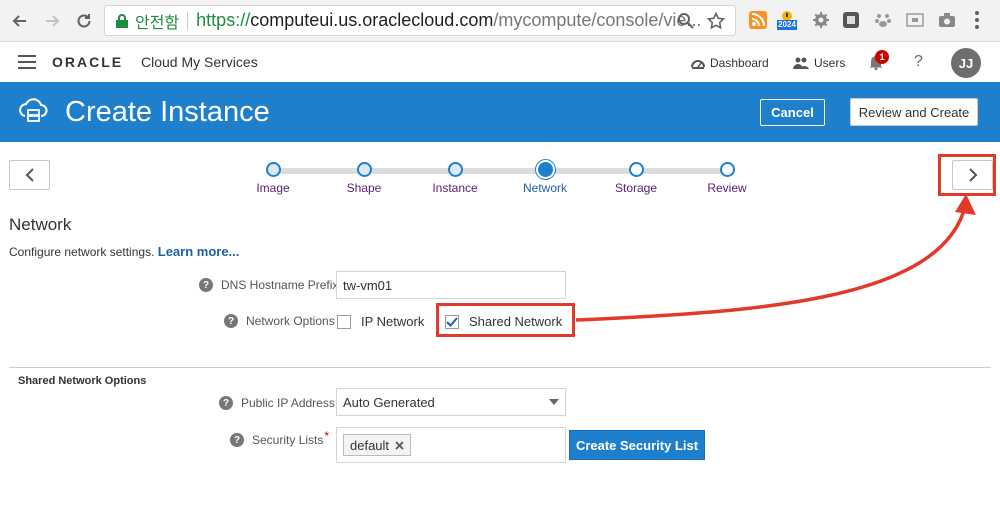 The width and height of the screenshot is (1000, 506). Describe the element at coordinates (977, 20) in the screenshot. I see `browser-menu-icon` at that location.